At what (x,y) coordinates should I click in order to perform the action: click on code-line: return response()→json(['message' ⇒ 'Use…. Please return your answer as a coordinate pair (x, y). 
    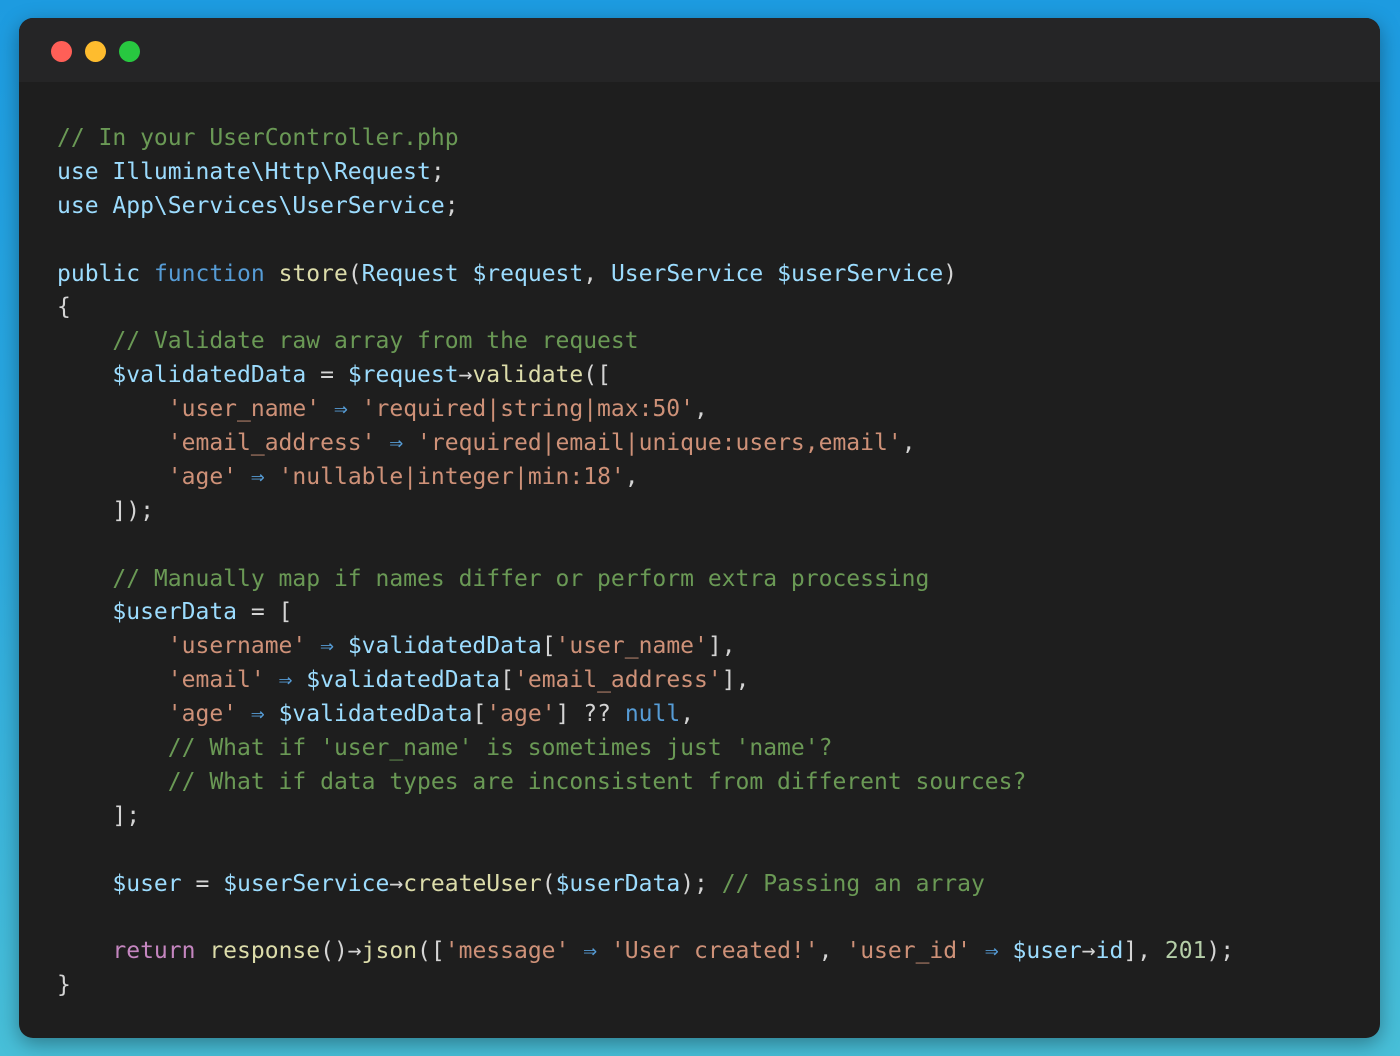
    Looking at the image, I should click on (645, 952).